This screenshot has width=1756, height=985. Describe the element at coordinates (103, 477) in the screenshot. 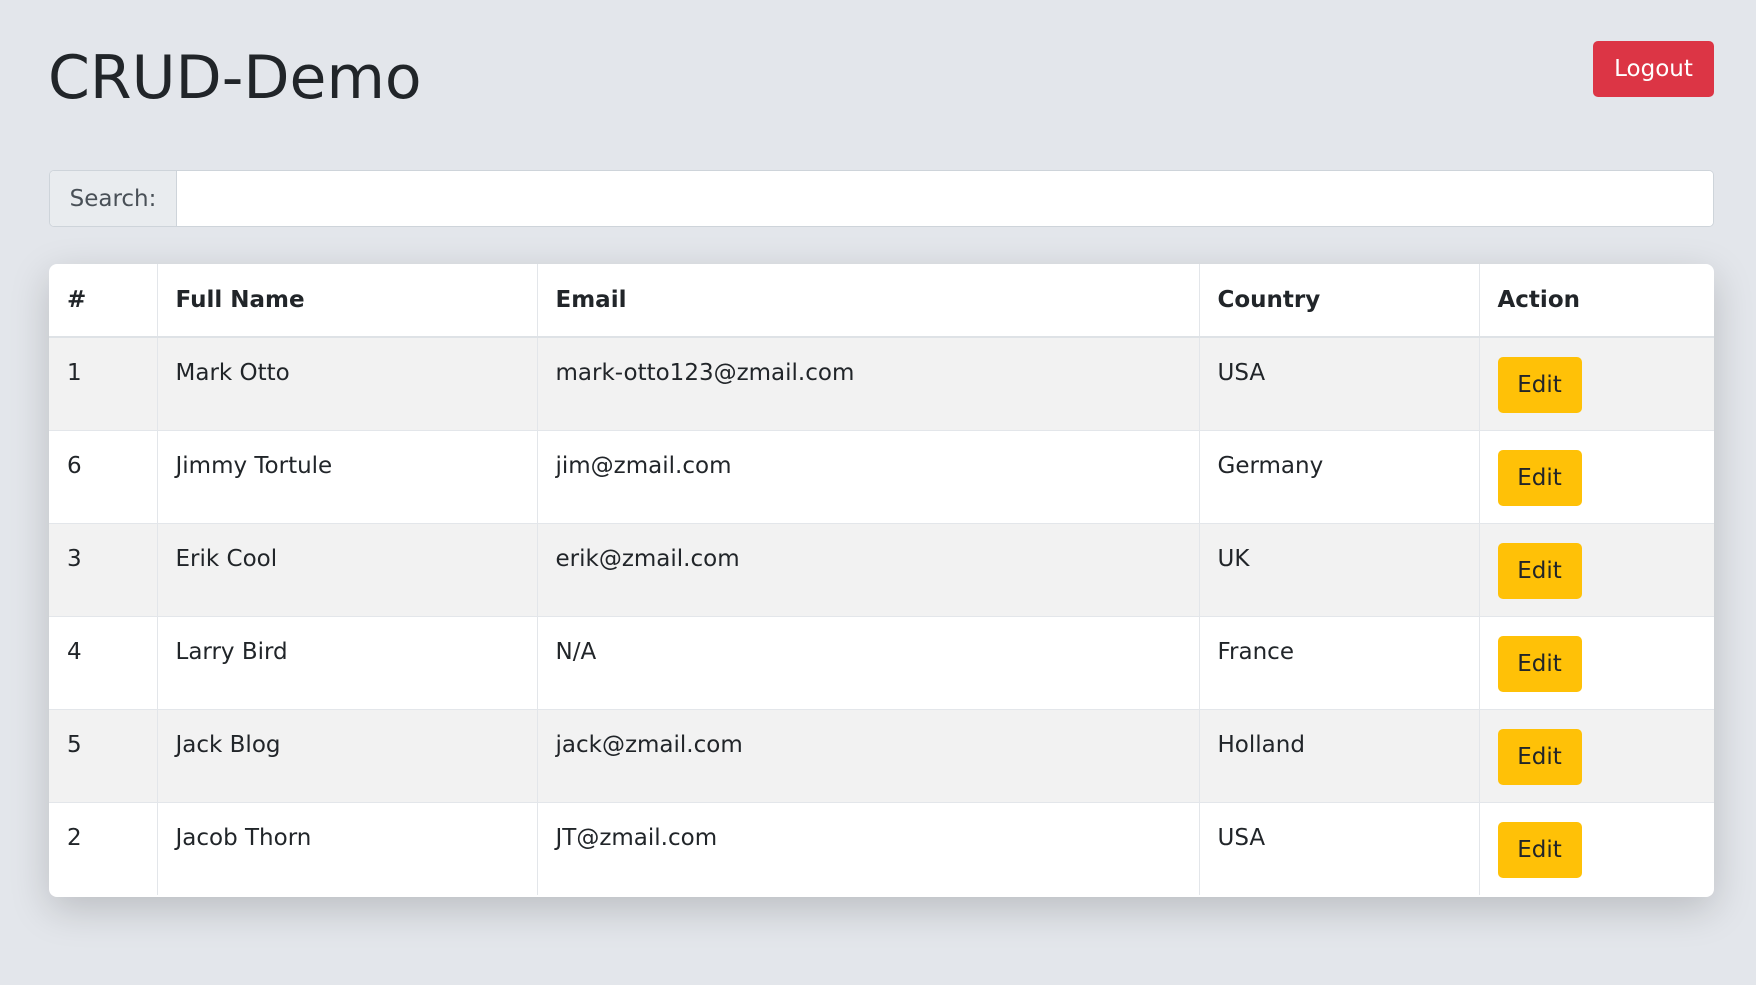

I see `cell-id: 6` at that location.